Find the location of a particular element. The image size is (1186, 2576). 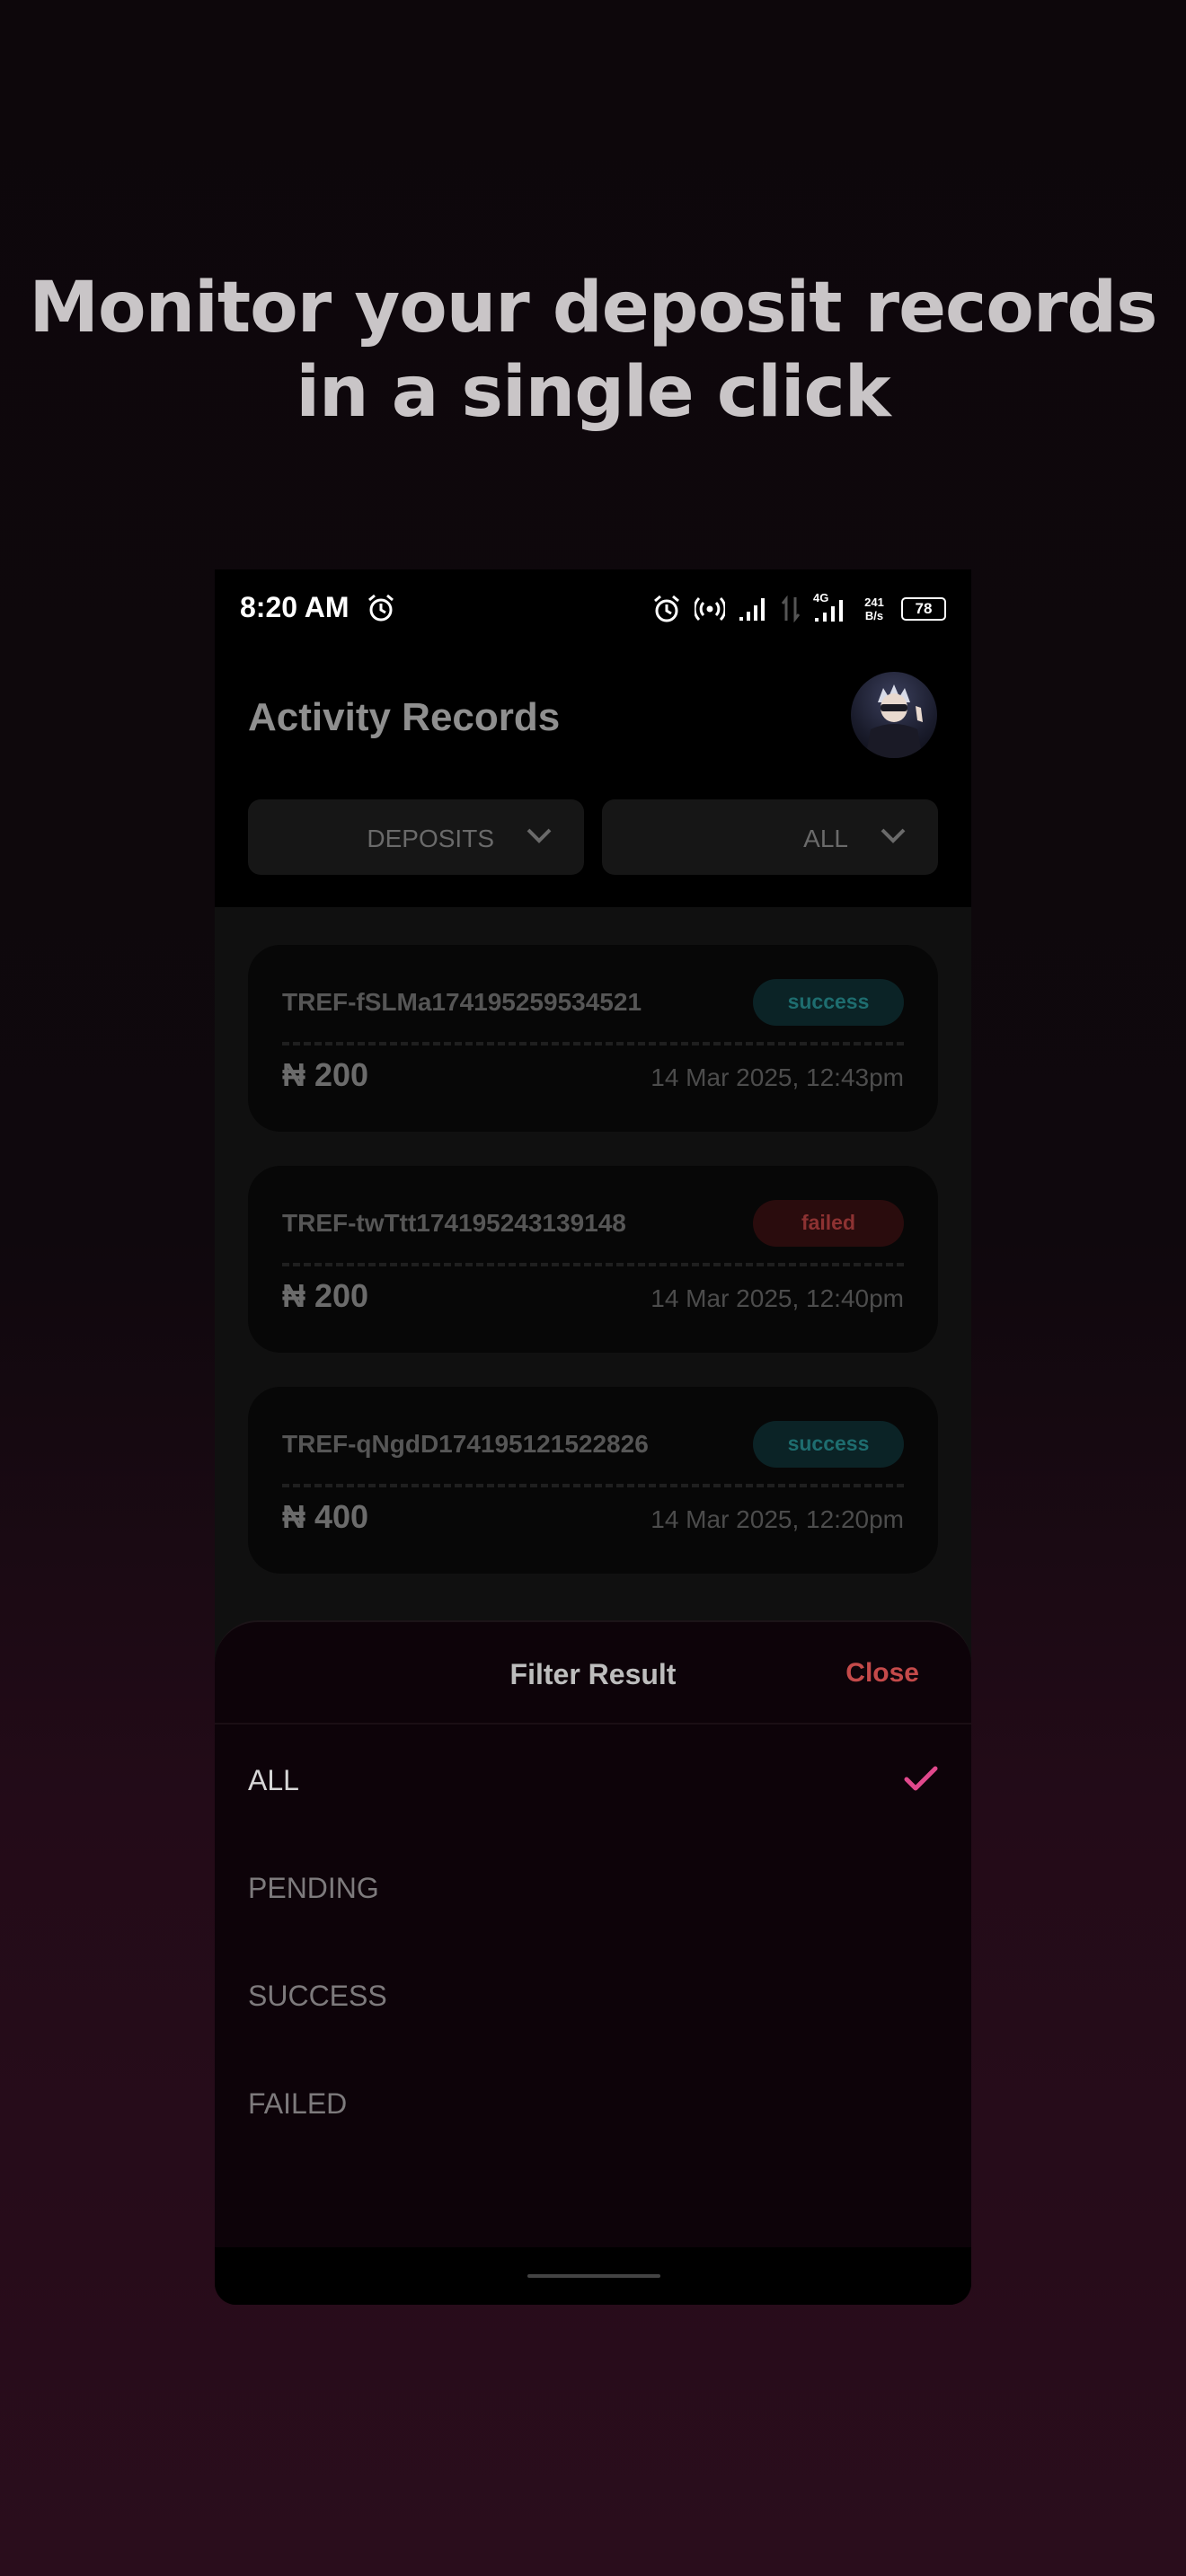

battery-icon: 78 is located at coordinates (923, 609).